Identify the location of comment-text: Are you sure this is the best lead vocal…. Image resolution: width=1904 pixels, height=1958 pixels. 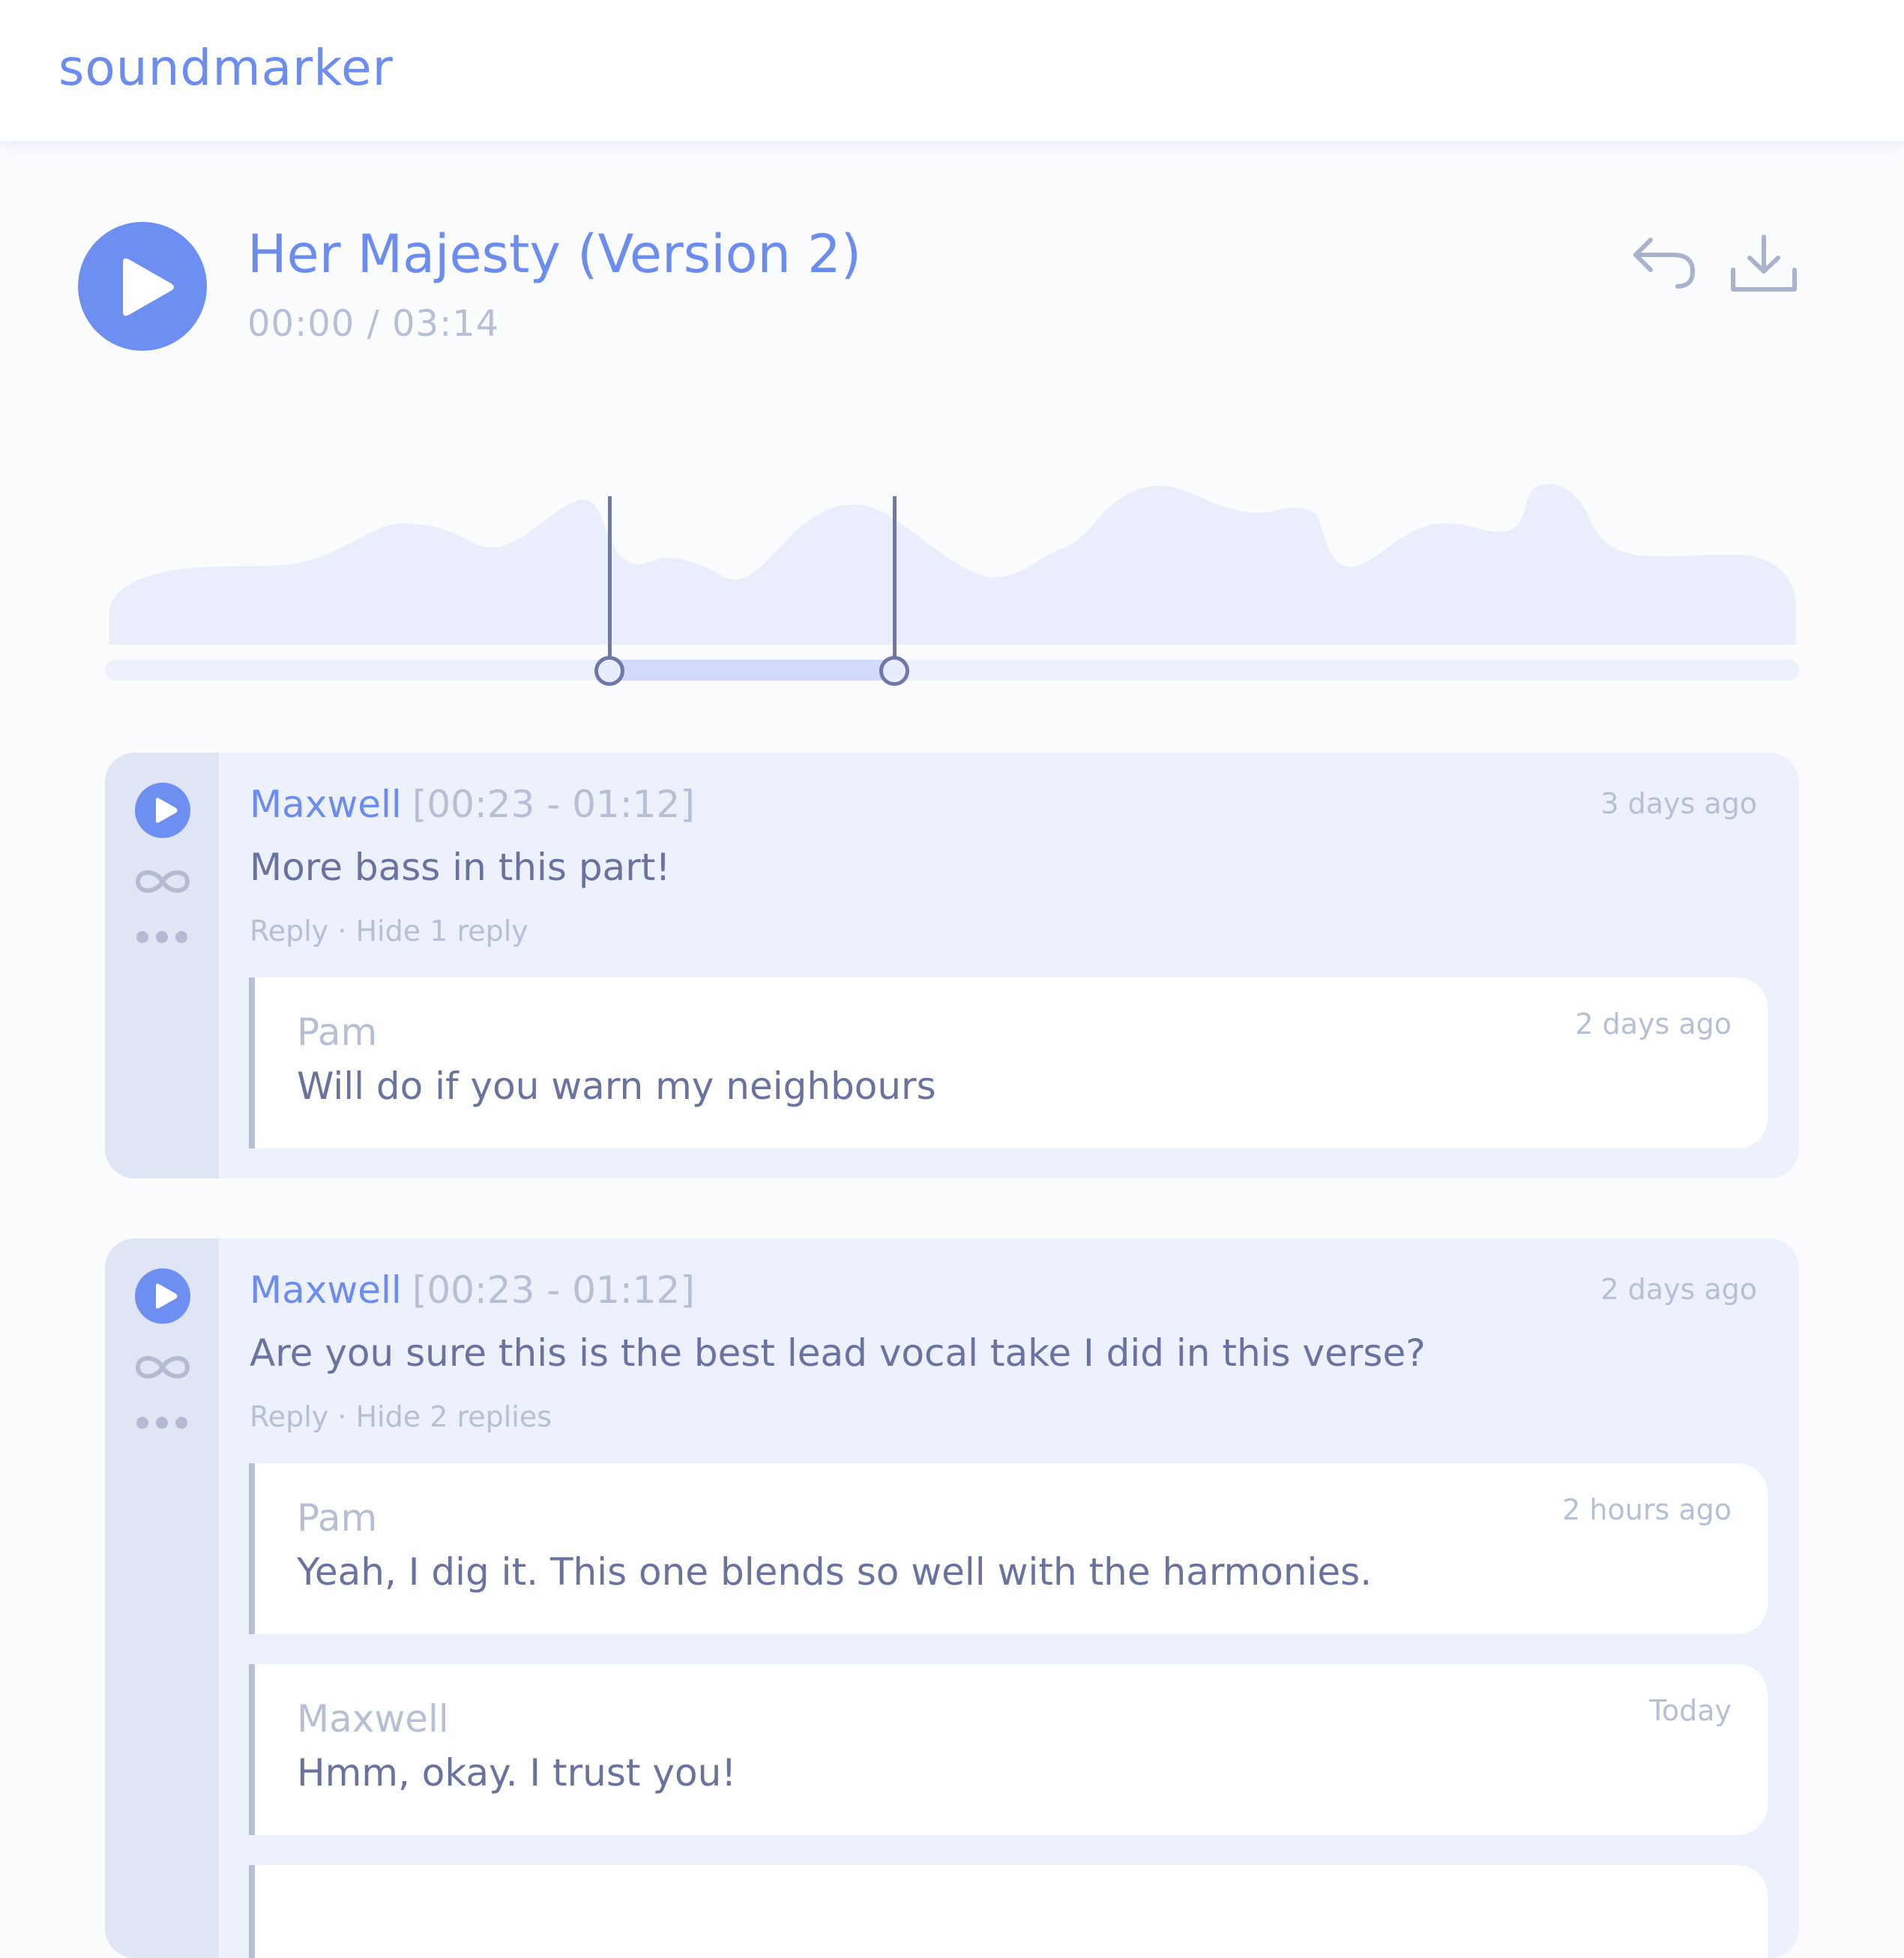
(838, 1353).